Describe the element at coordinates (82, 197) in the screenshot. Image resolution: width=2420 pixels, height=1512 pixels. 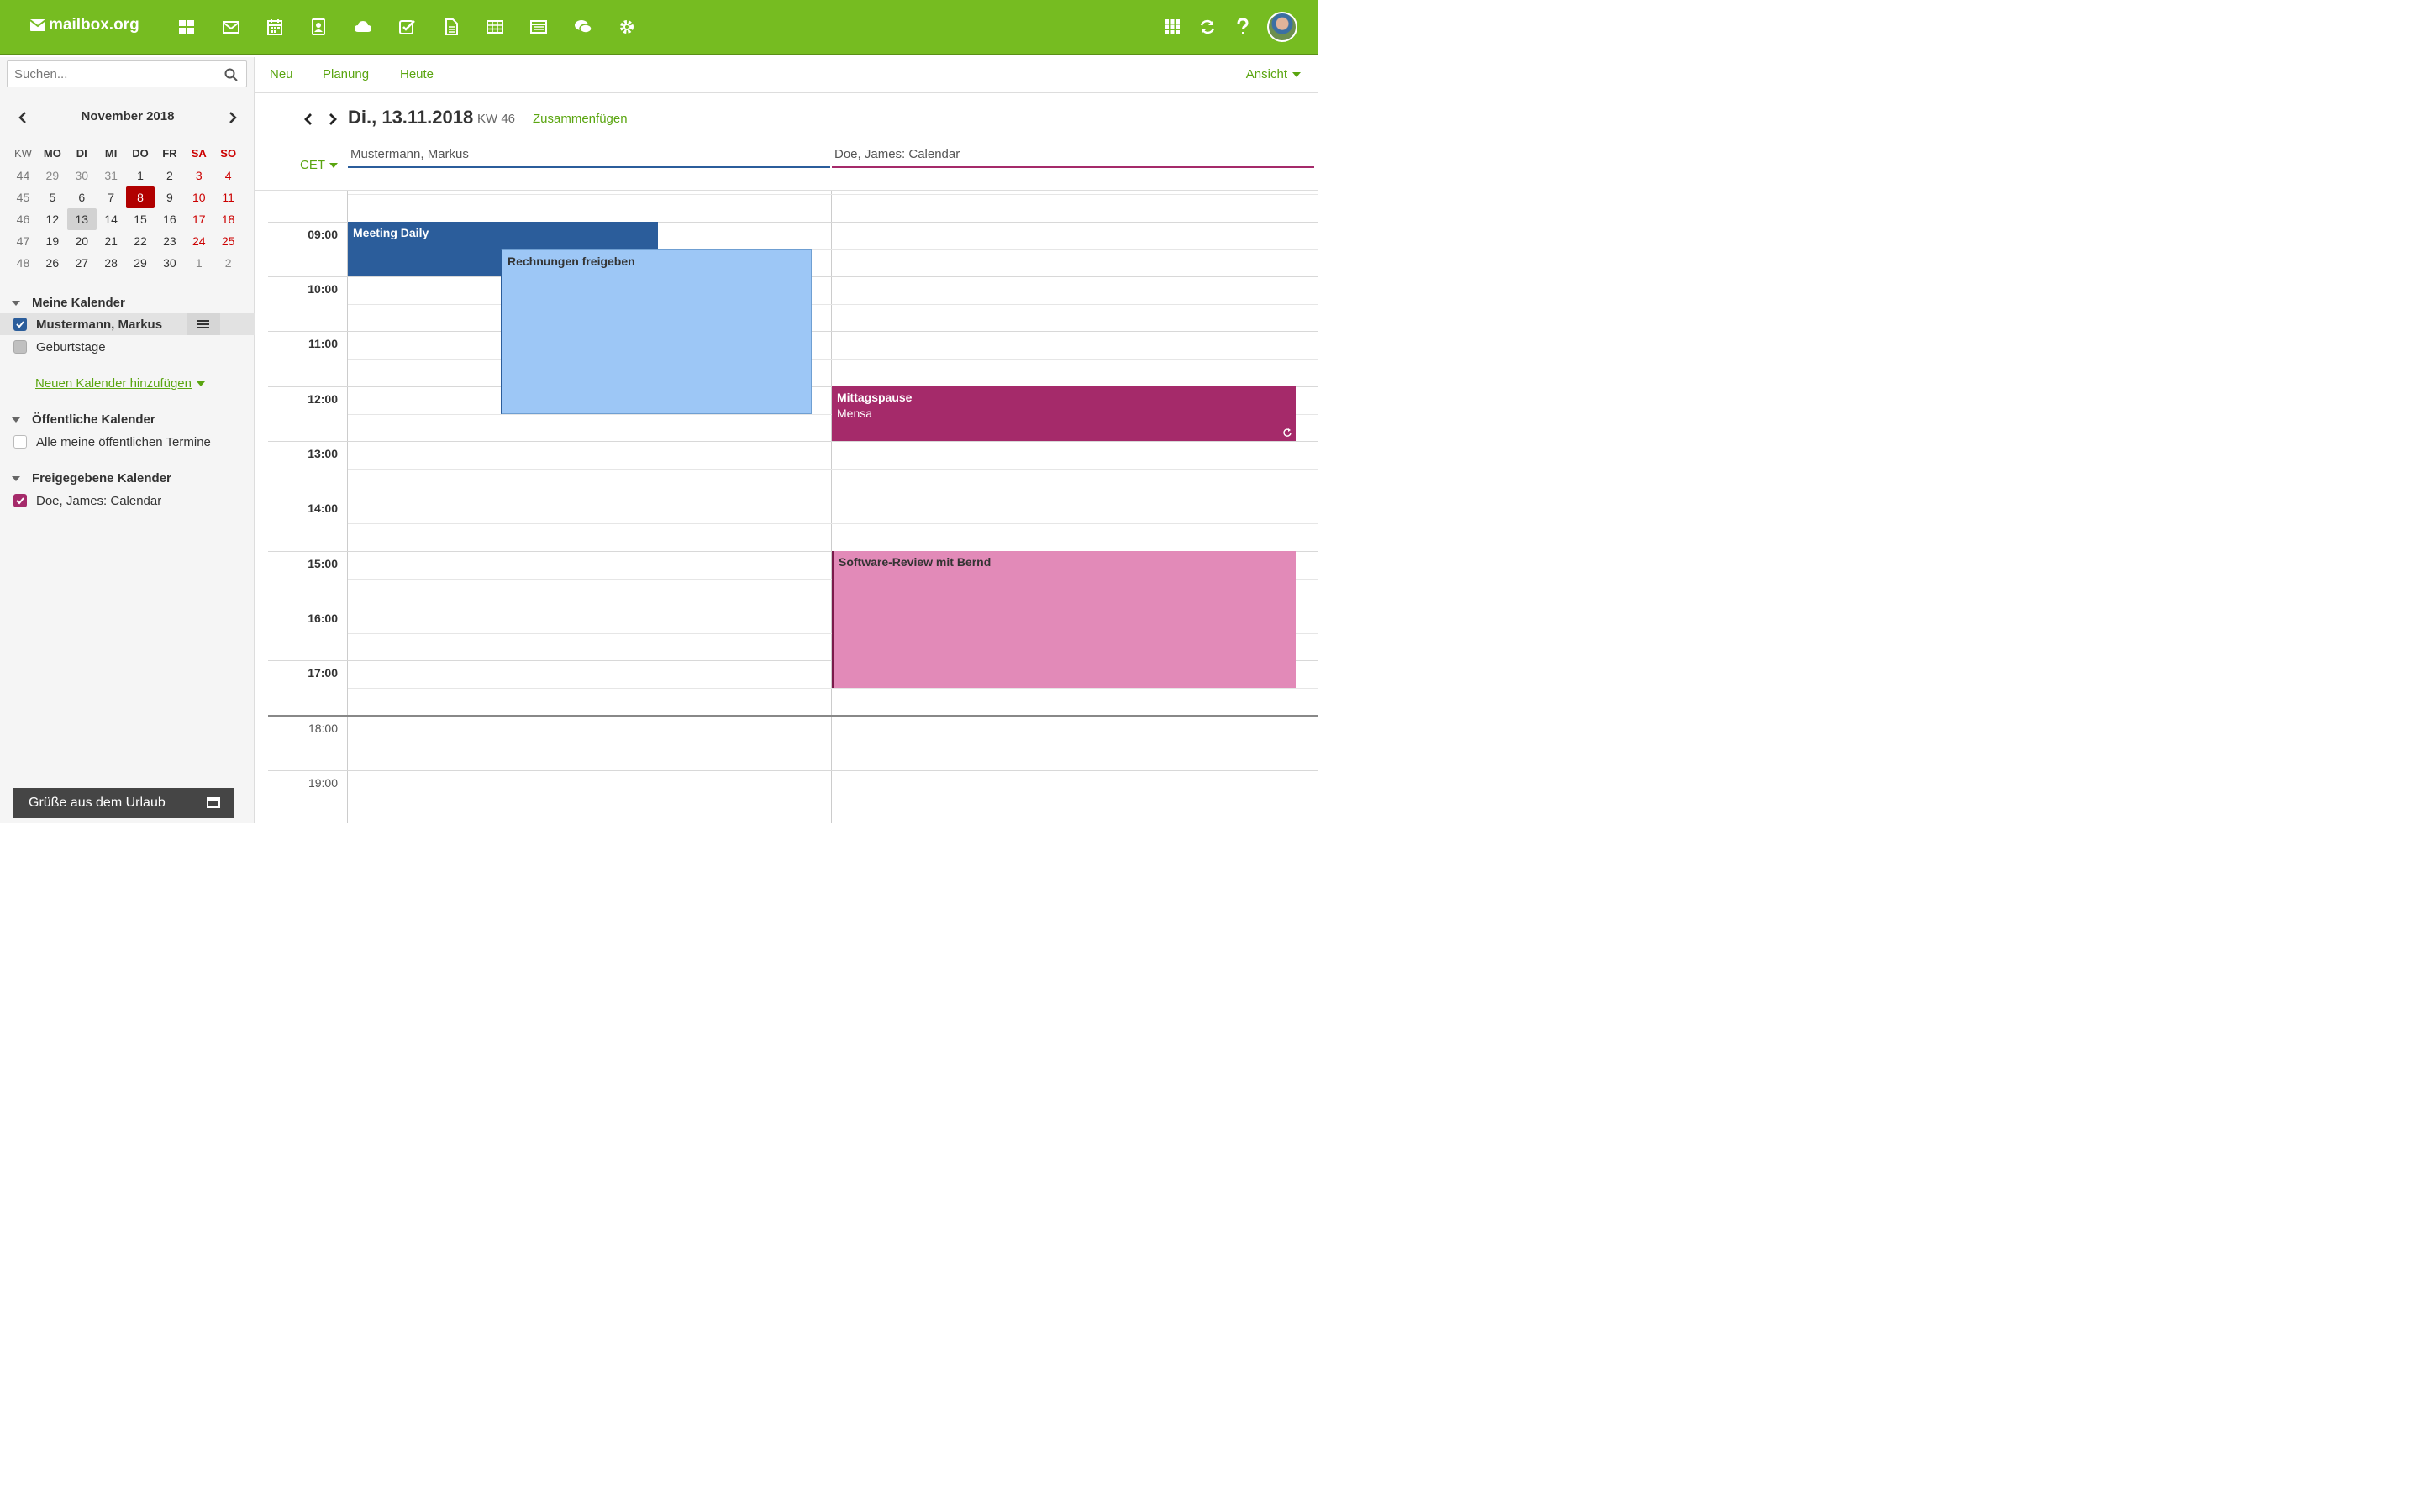
I see `day-cell: 6` at that location.